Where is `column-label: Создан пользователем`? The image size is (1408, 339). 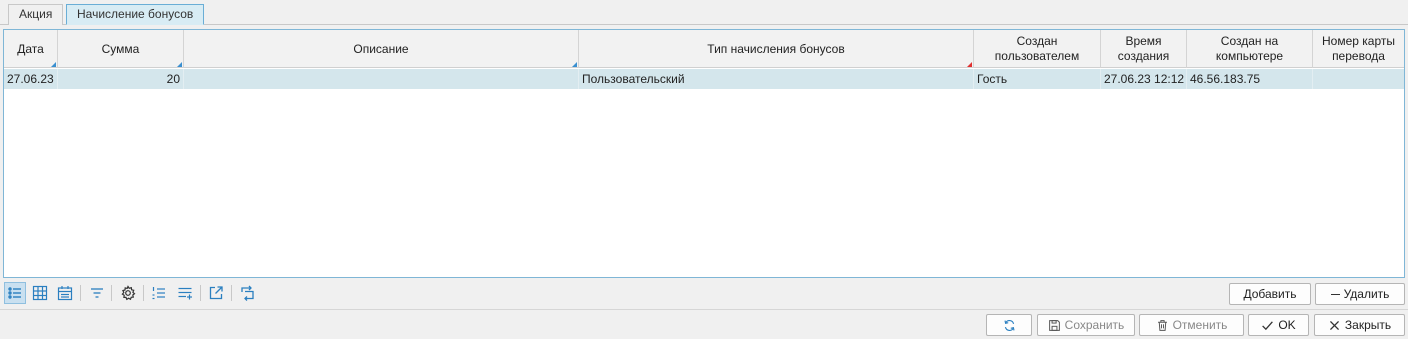 column-label: Создан пользователем is located at coordinates (1037, 48).